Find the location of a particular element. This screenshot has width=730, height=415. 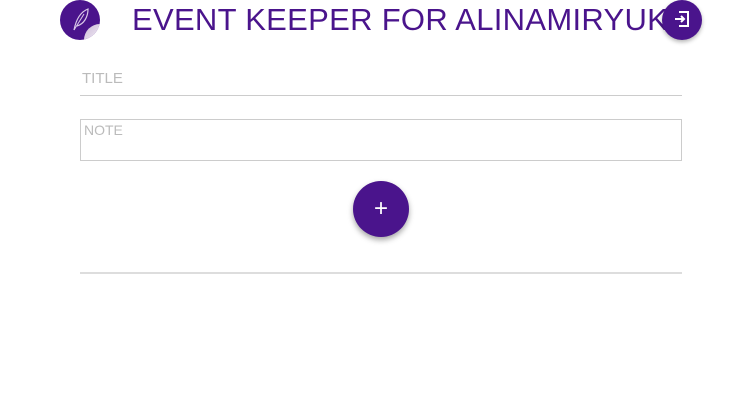

title-input is located at coordinates (381, 79).